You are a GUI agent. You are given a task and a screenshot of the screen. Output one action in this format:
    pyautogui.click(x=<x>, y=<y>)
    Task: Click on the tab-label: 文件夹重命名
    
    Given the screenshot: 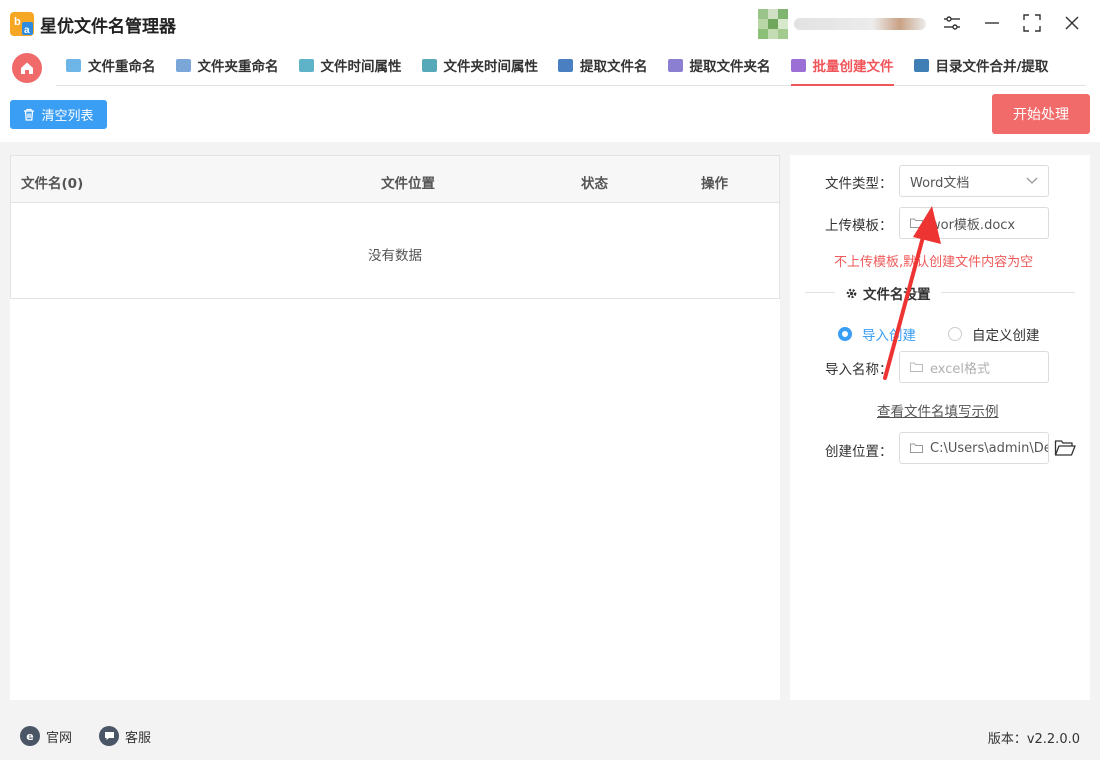 What is the action you would take?
    pyautogui.click(x=238, y=67)
    